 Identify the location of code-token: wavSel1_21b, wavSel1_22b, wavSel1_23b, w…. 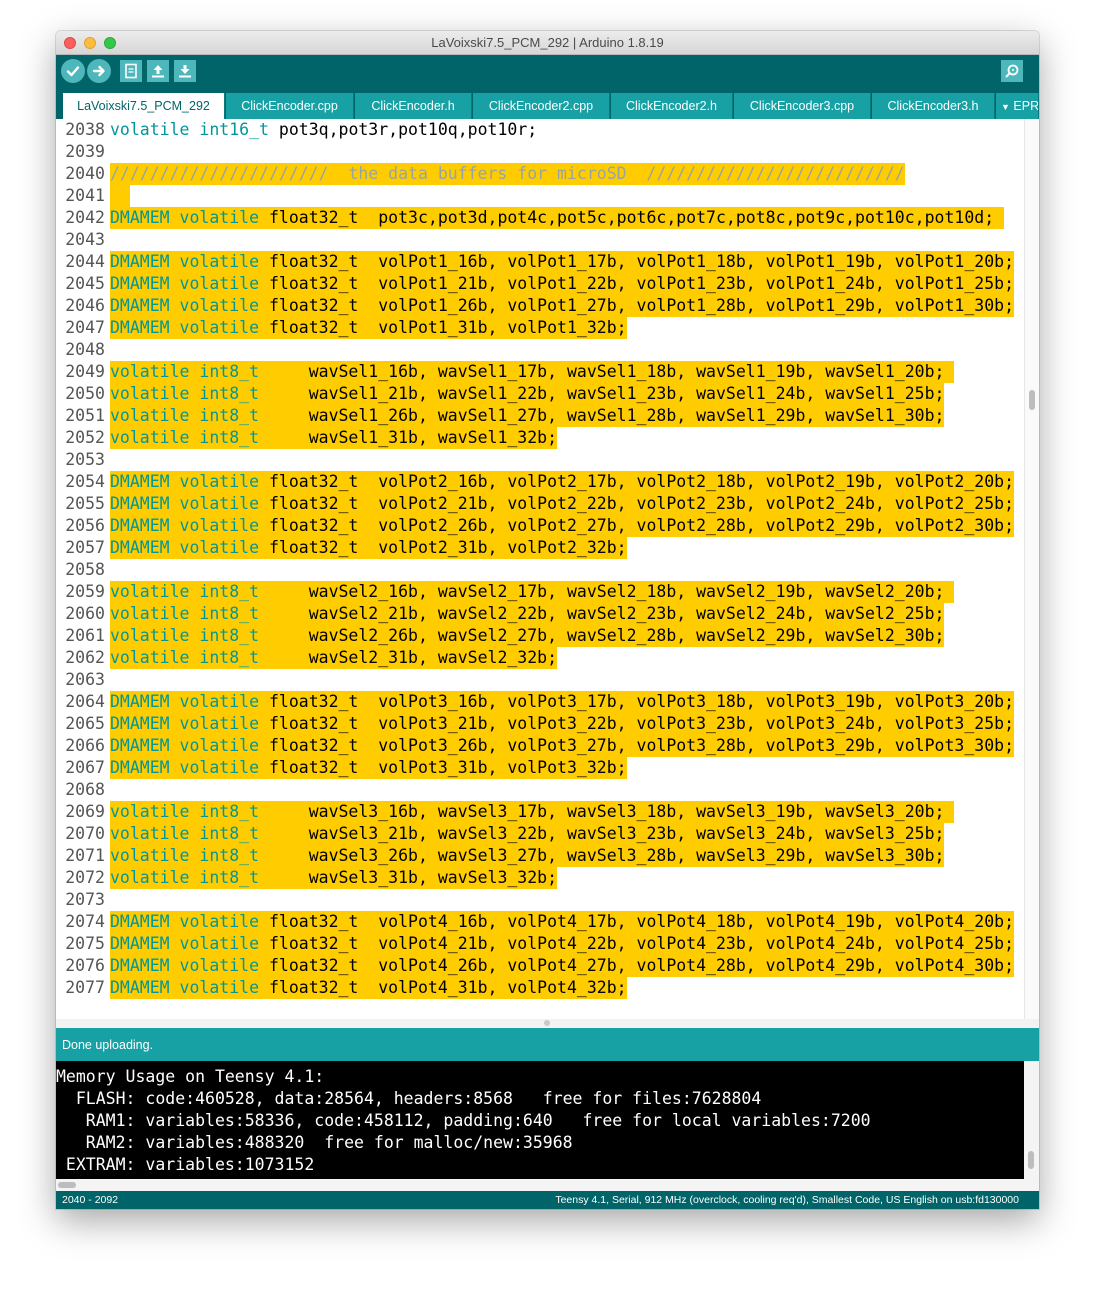
(602, 393).